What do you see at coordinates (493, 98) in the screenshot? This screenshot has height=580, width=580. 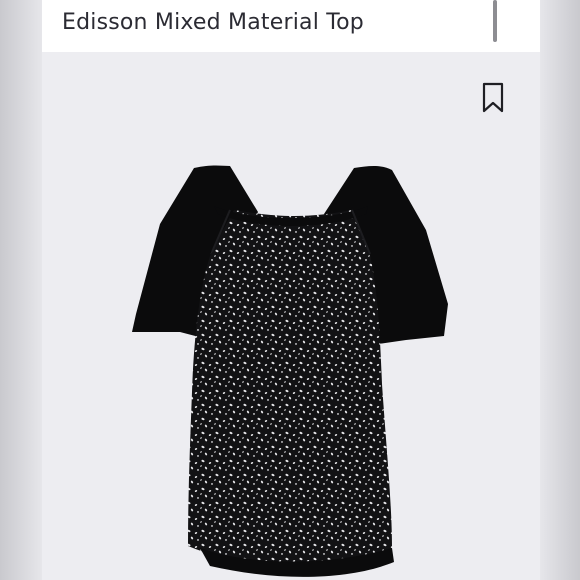 I see `bookmark-icon` at bounding box center [493, 98].